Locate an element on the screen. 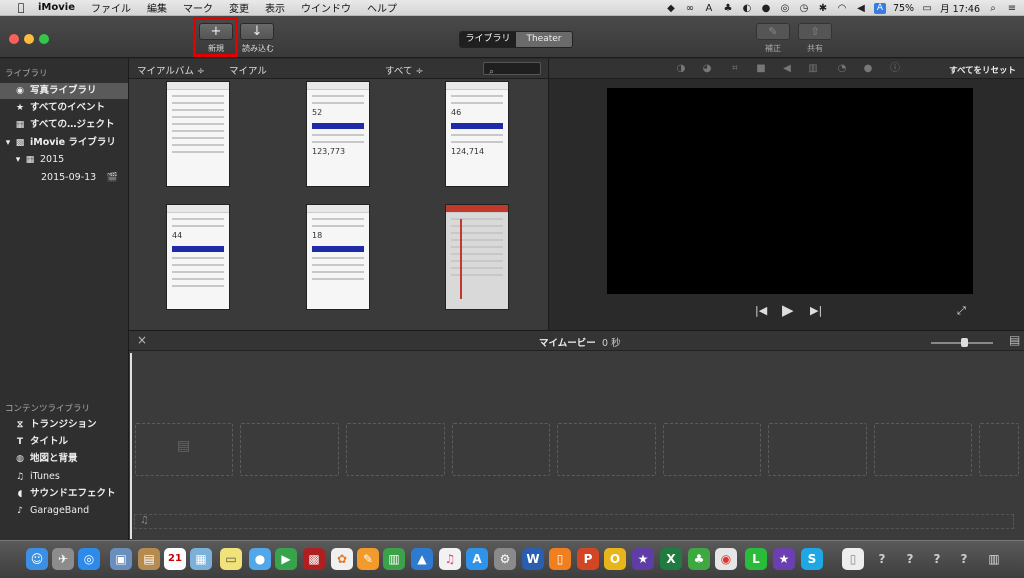 The height and width of the screenshot is (578, 1024). calendar-icon: 21 is located at coordinates (175, 559).